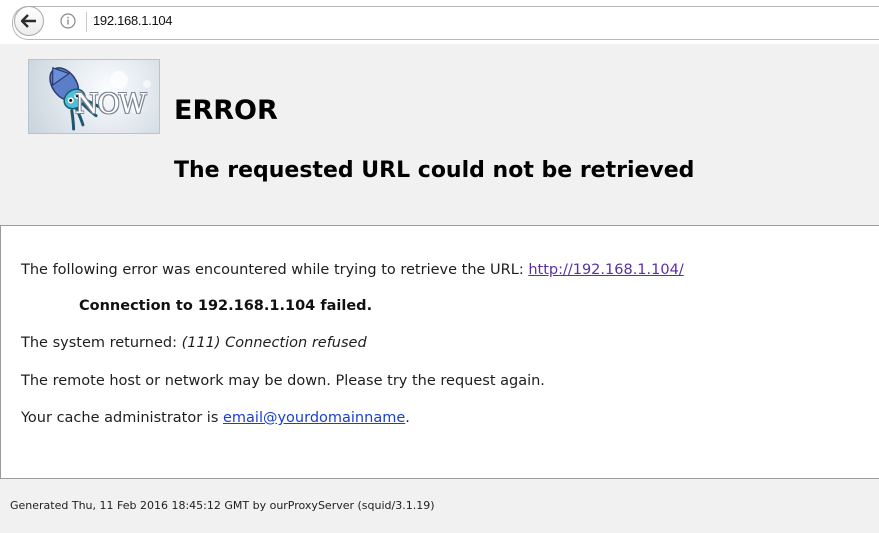 This screenshot has width=879, height=533. I want to click on error-message: Connection to 192.168.1.104 failed., so click(226, 306).